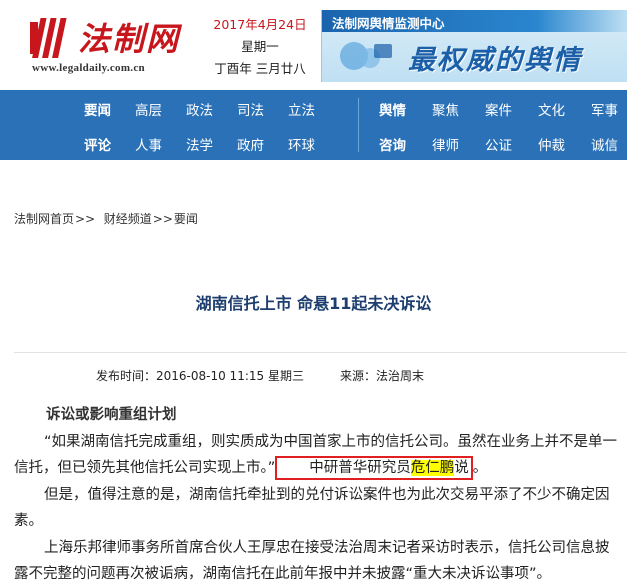 This screenshot has width=627, height=586. I want to click on breadcrumb: 法制网首页>> 财经频道>>要闻, so click(106, 218).